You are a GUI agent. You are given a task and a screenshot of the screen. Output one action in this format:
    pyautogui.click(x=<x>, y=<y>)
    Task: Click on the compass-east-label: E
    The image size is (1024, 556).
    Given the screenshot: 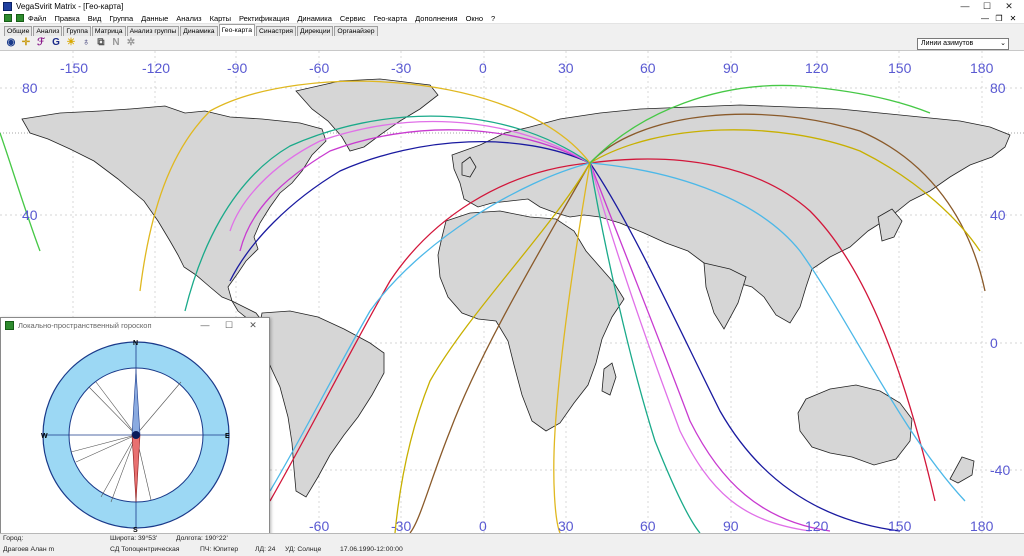 What is the action you would take?
    pyautogui.click(x=227, y=436)
    